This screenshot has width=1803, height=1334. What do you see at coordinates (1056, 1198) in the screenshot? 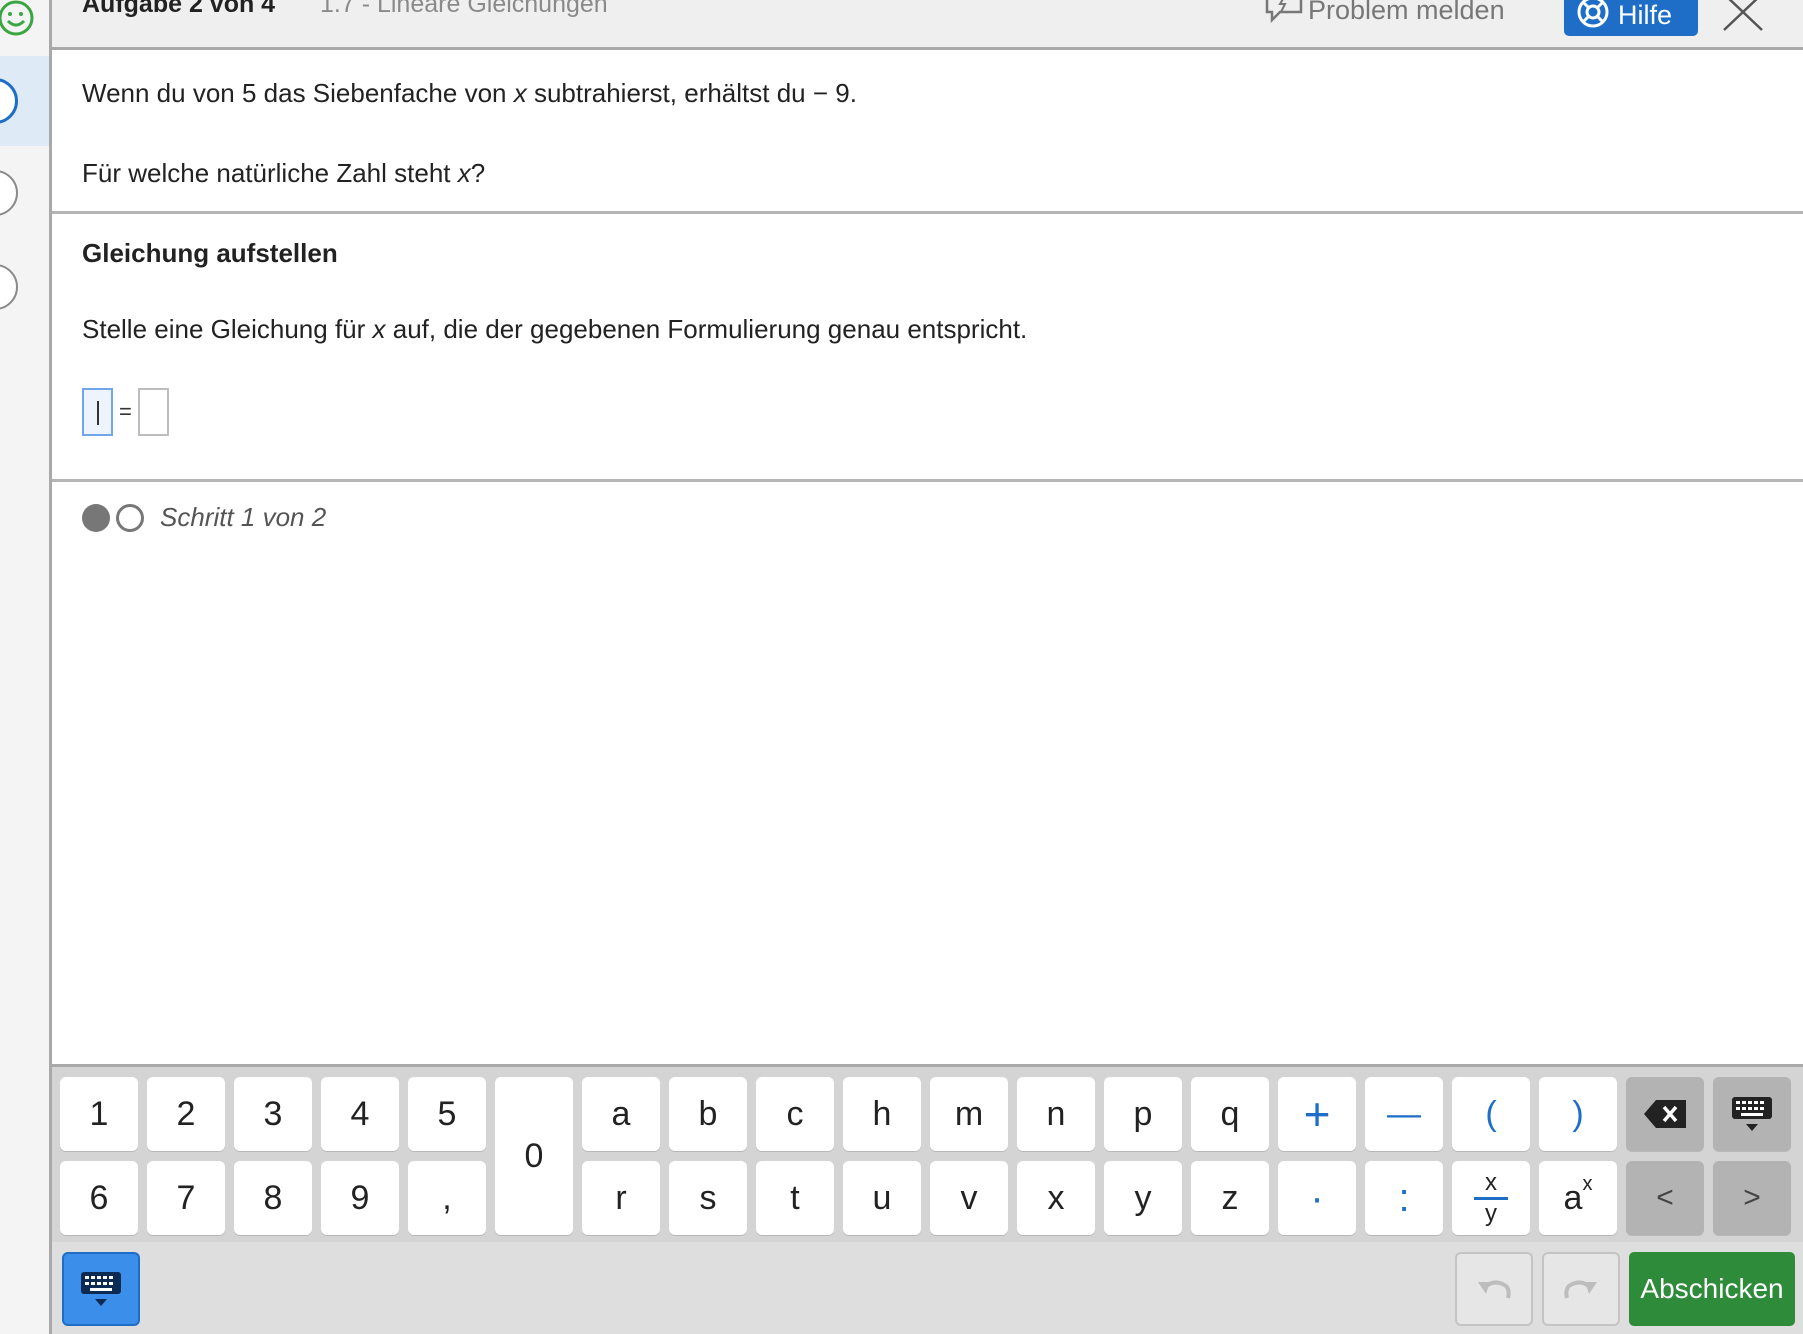
I see `key-x: x` at bounding box center [1056, 1198].